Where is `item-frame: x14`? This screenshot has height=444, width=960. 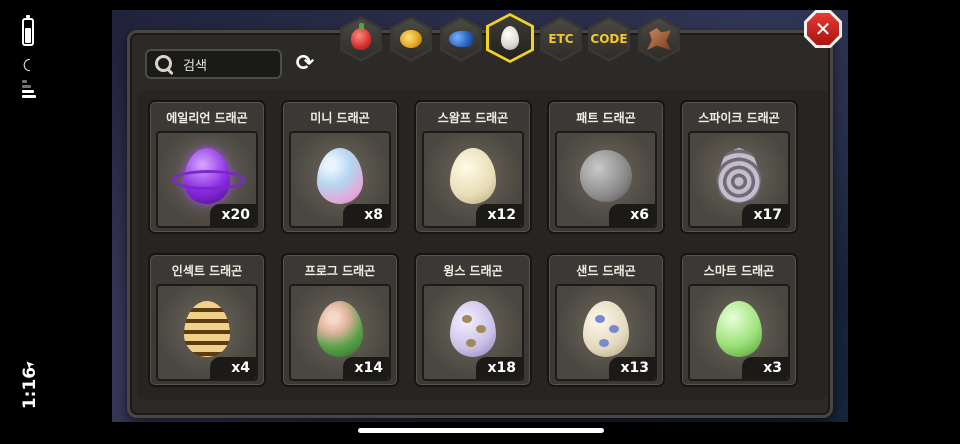 item-frame: x14 is located at coordinates (340, 332).